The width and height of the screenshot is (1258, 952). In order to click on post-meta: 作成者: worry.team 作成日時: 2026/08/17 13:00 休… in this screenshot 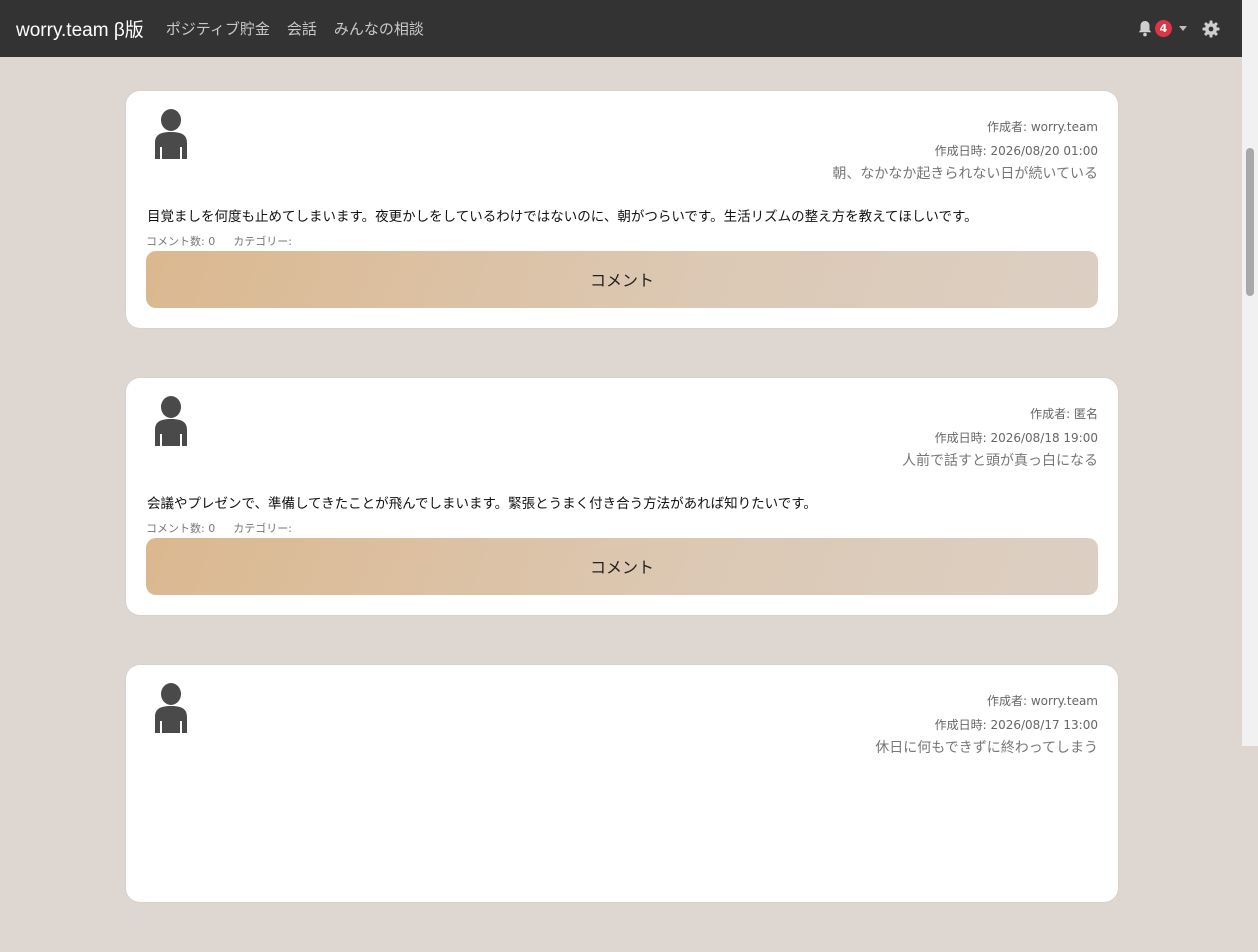, I will do `click(986, 724)`.